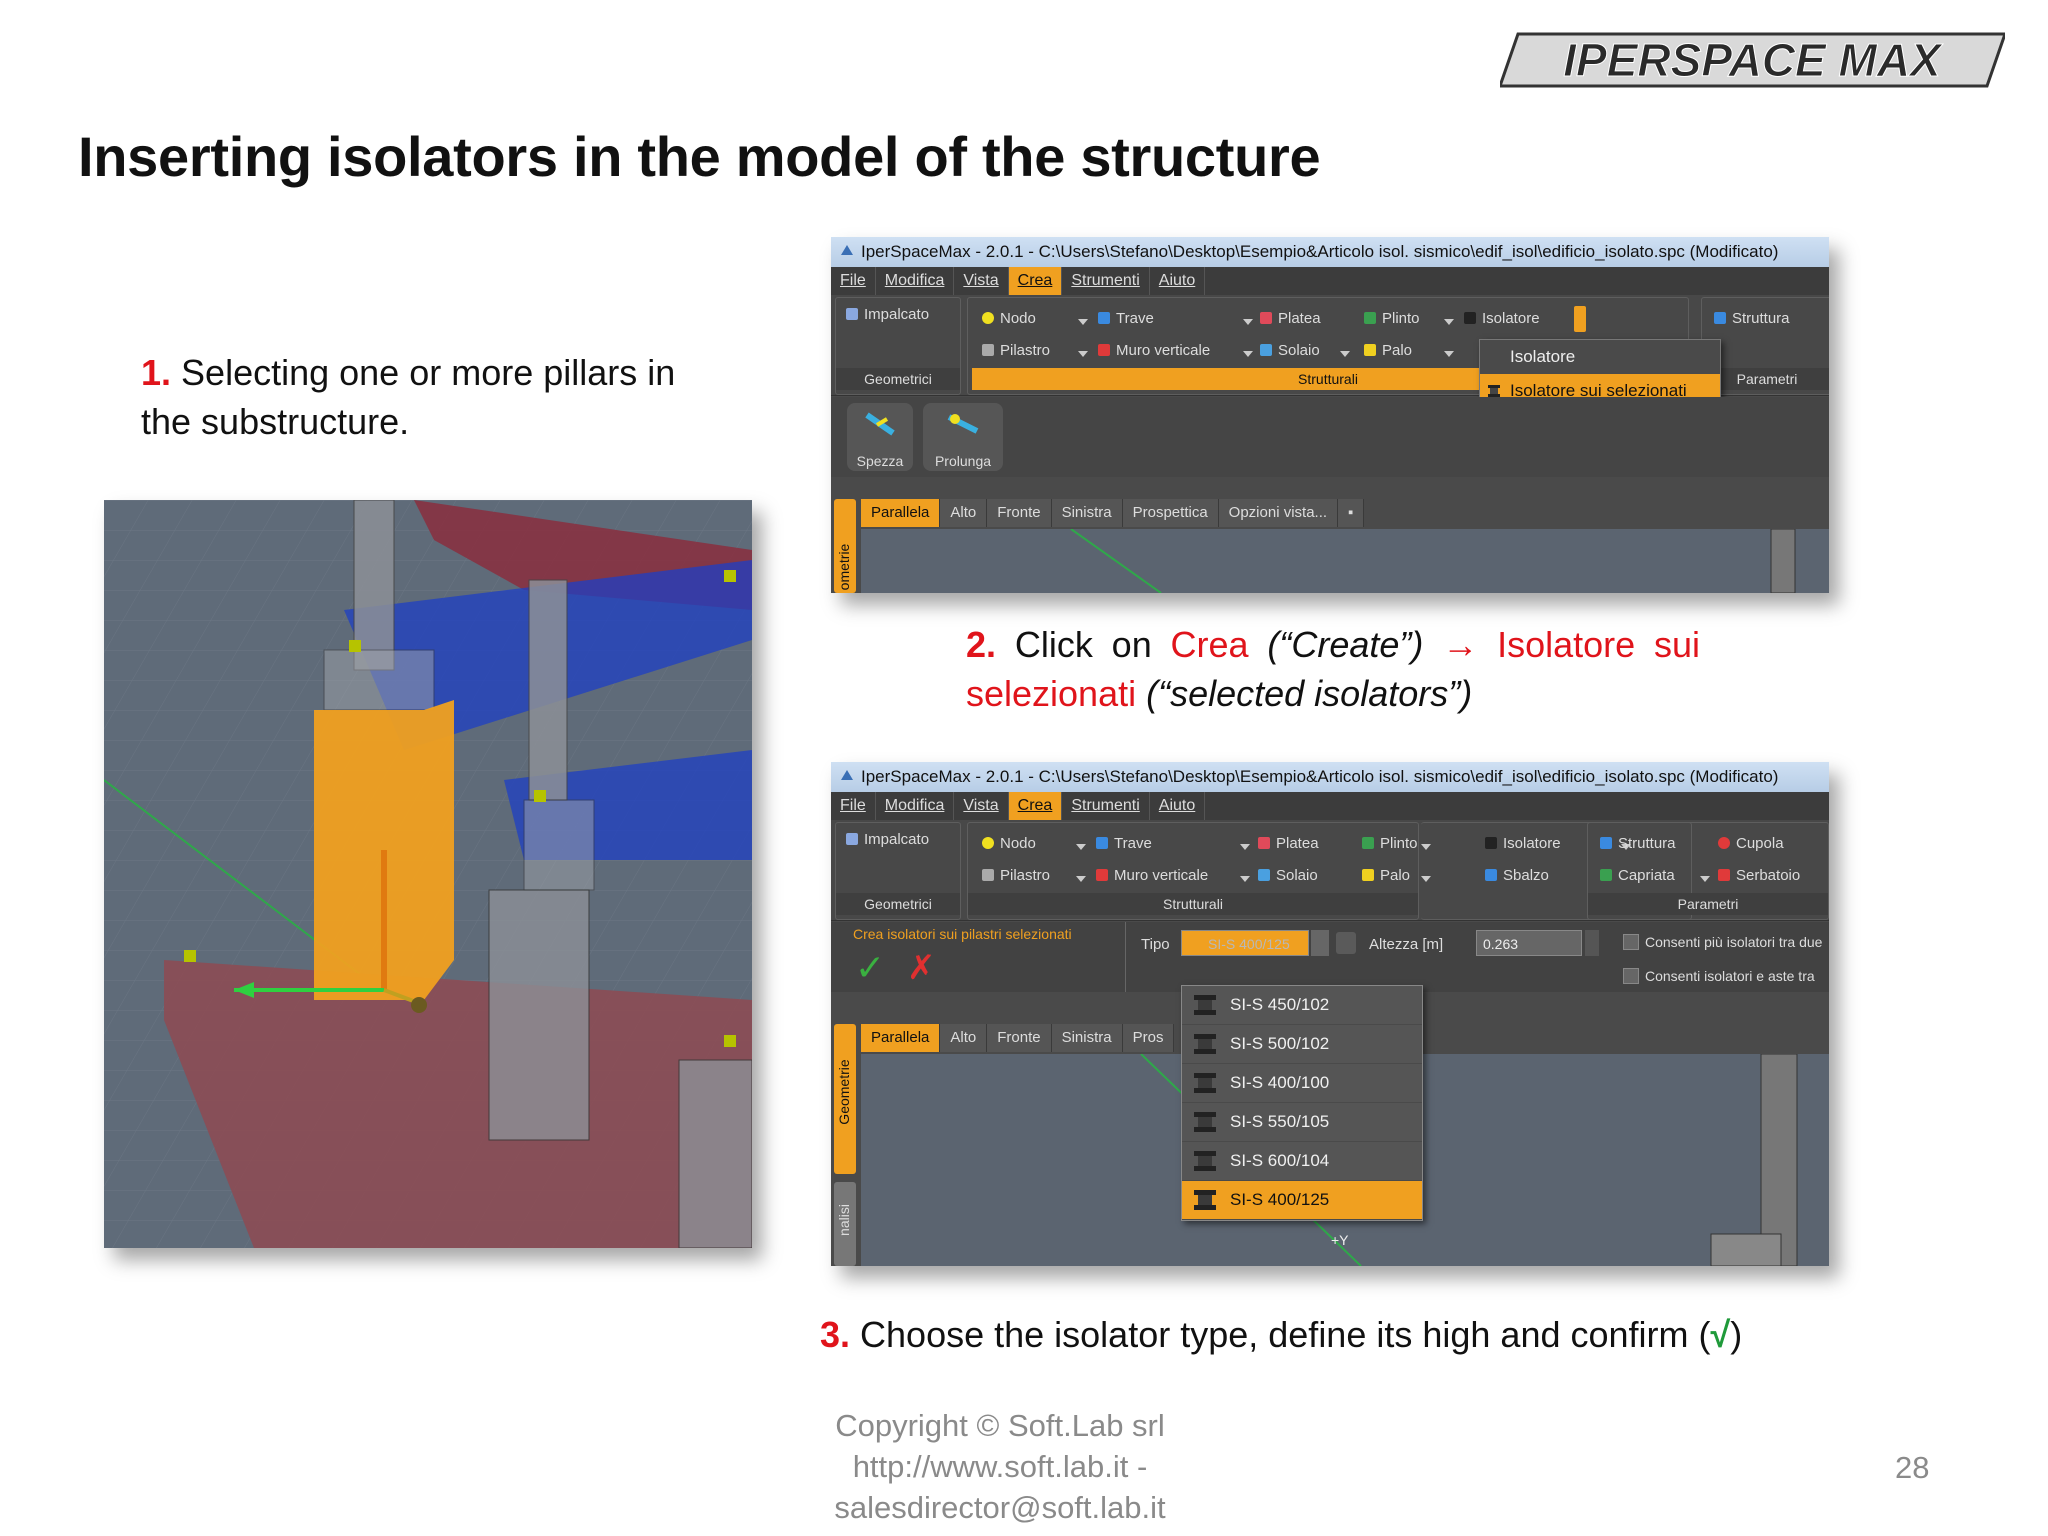 This screenshot has height=1536, width=2048. I want to click on sbalzo-label: Sbalzo, so click(1526, 875).